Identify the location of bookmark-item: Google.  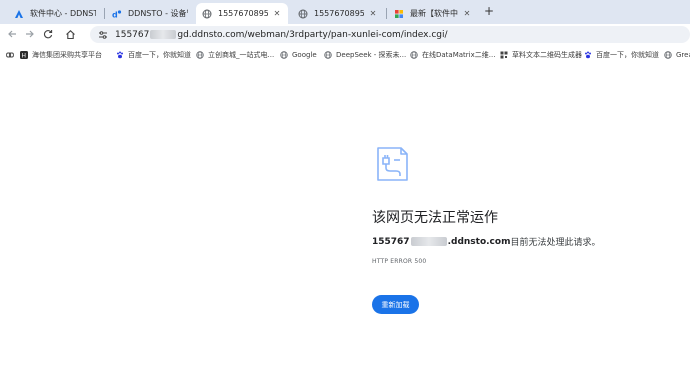
(298, 55).